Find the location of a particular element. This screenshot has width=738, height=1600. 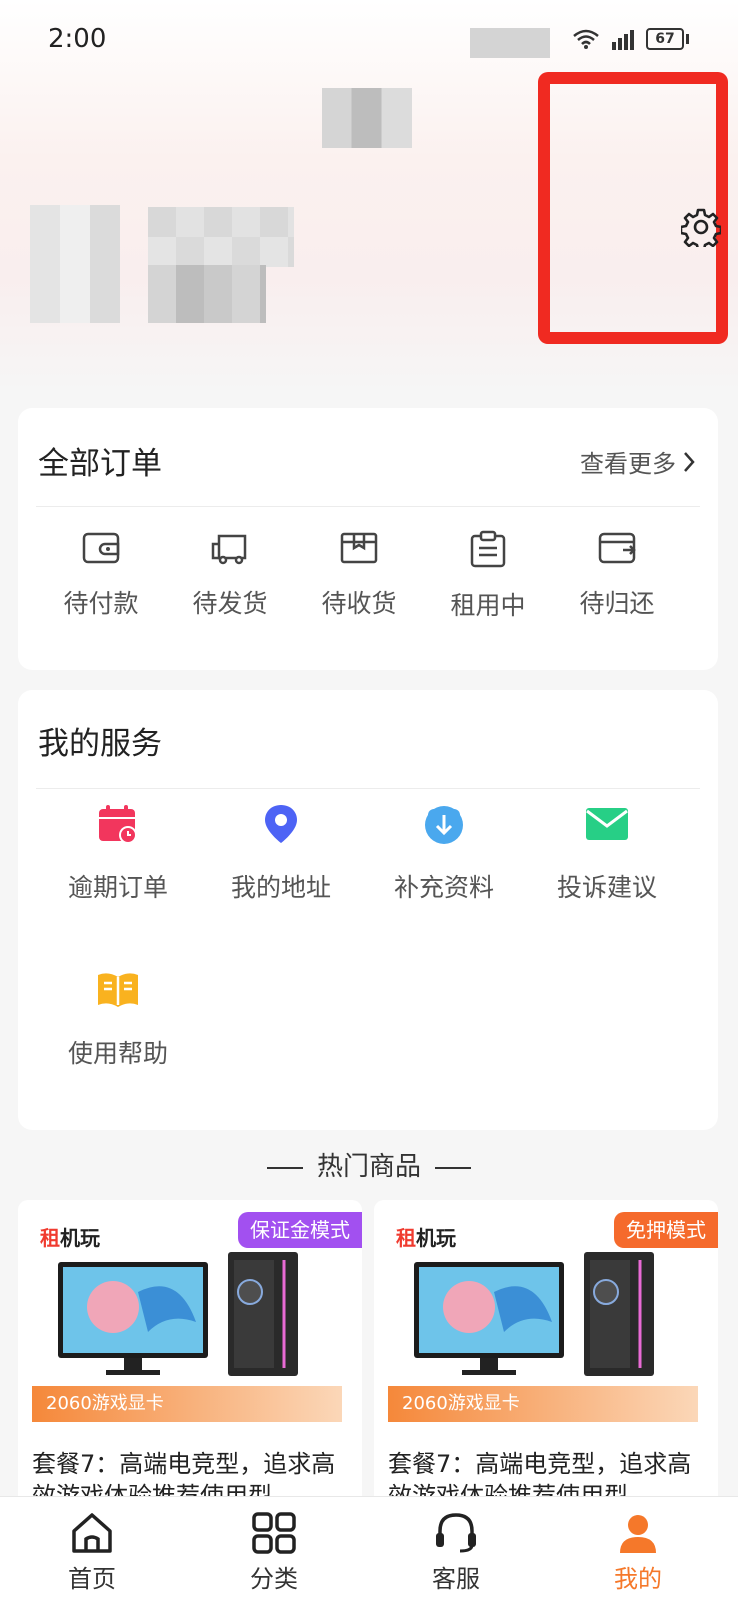

order-status-renting: 租用中 is located at coordinates (488, 576).